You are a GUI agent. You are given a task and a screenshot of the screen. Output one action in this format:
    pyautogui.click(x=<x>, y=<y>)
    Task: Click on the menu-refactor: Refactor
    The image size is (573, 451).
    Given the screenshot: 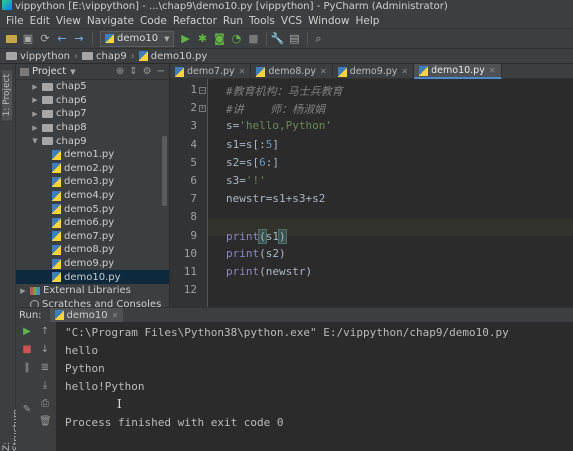 What is the action you would take?
    pyautogui.click(x=195, y=21)
    